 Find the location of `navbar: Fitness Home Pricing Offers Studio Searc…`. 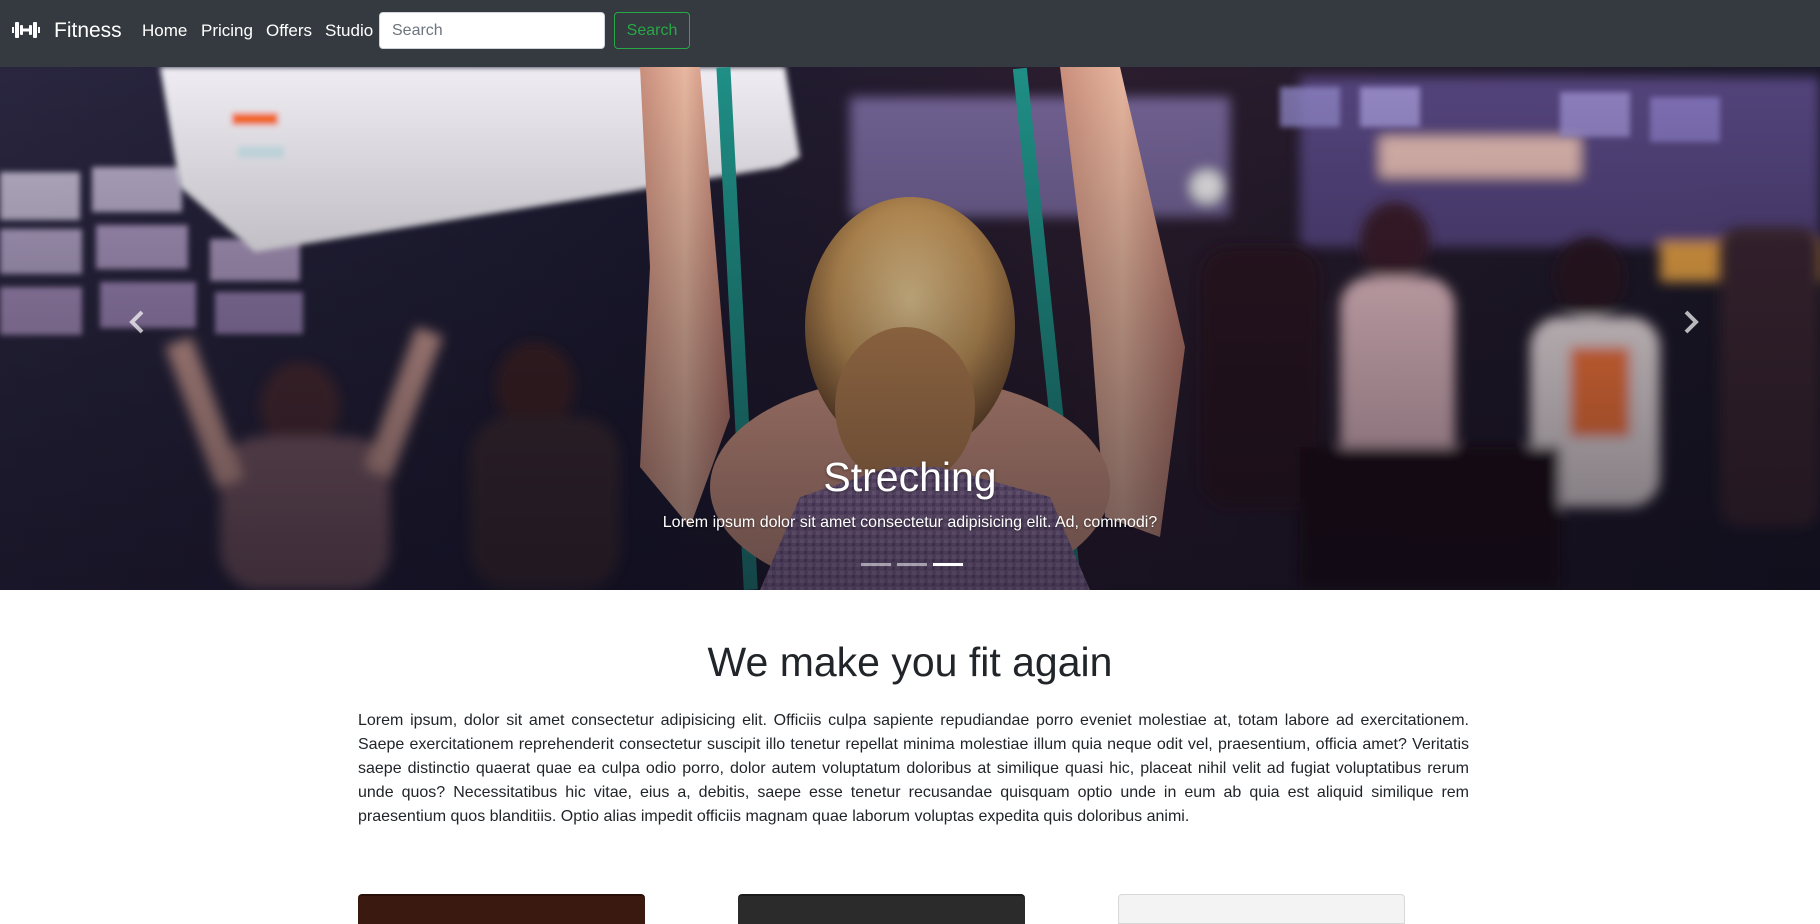

navbar: Fitness Home Pricing Offers Studio Searc… is located at coordinates (910, 33).